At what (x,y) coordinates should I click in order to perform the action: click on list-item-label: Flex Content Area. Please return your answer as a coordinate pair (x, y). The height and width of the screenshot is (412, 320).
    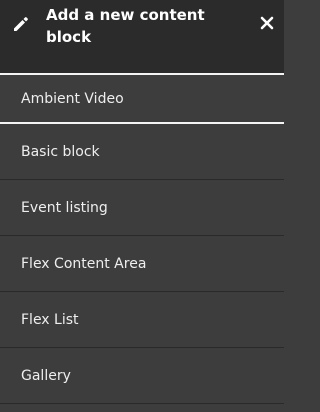
    Looking at the image, I should click on (84, 263).